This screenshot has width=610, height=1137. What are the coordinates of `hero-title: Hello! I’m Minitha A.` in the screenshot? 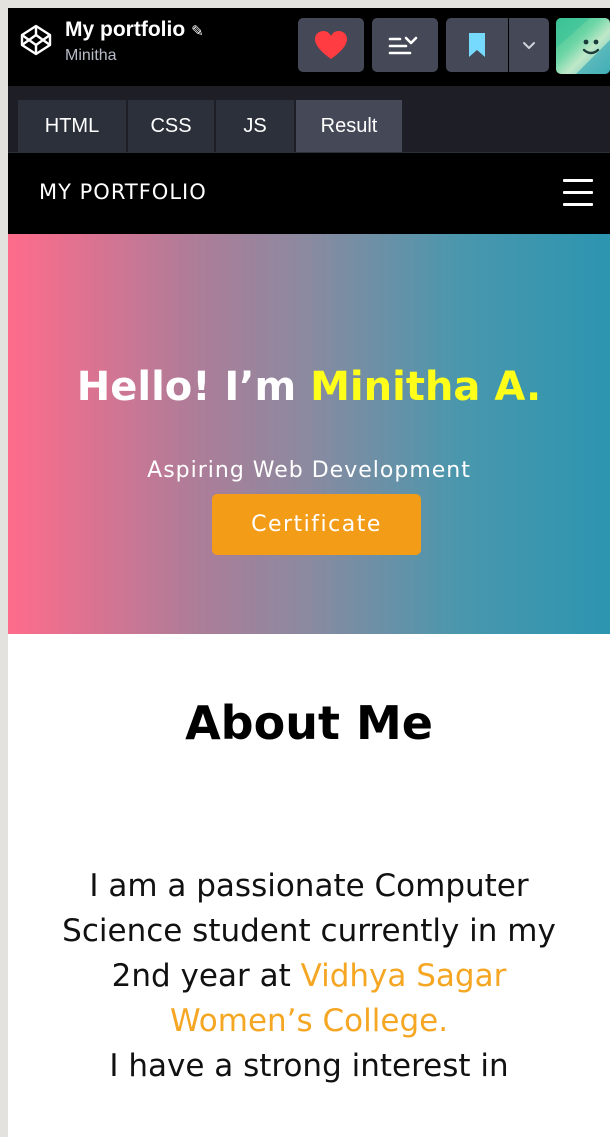 It's located at (309, 387).